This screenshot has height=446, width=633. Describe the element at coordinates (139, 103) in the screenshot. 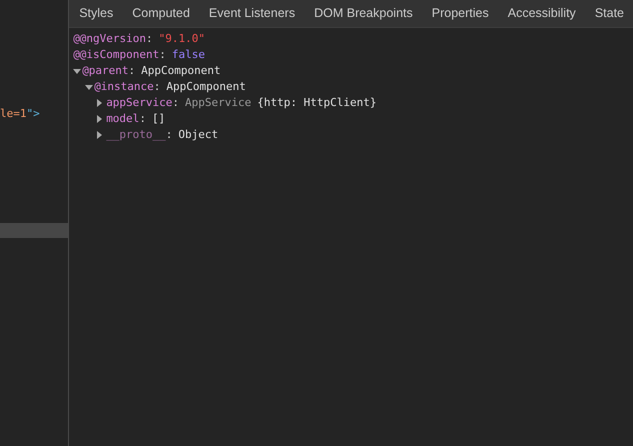

I see `property-key: appService` at that location.